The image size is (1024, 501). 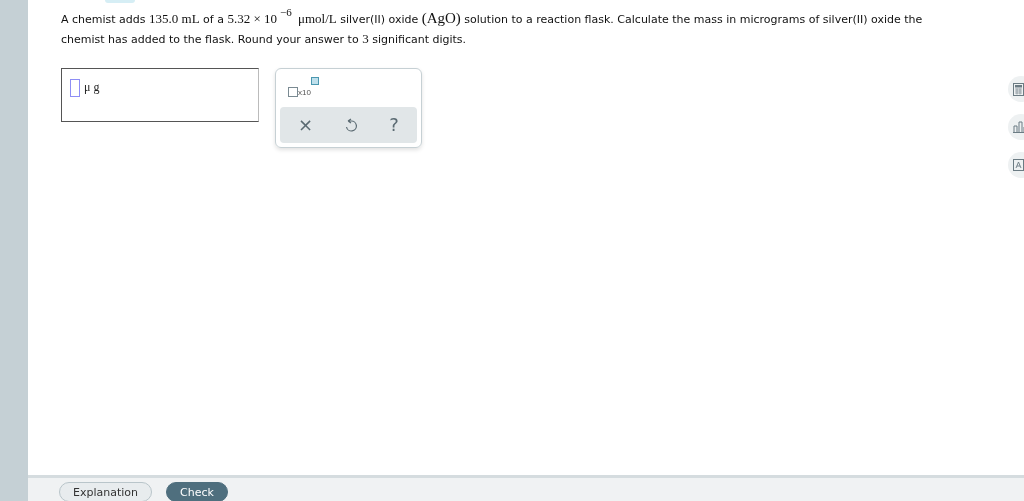 What do you see at coordinates (197, 491) in the screenshot?
I see `check-button: Check` at bounding box center [197, 491].